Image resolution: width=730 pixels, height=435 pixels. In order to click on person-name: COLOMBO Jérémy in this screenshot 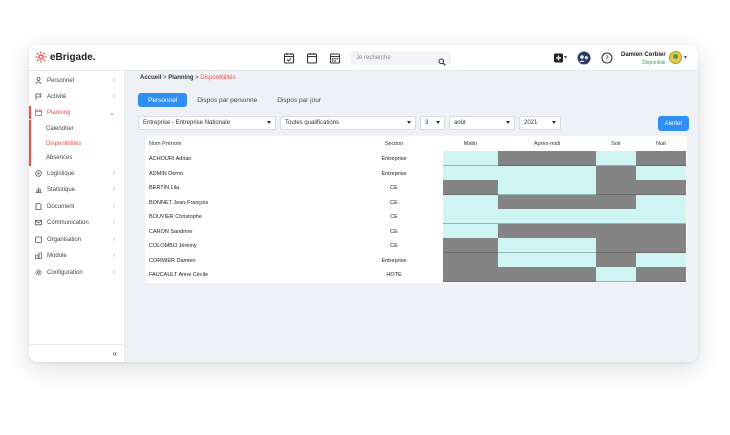, I will do `click(173, 246)`.